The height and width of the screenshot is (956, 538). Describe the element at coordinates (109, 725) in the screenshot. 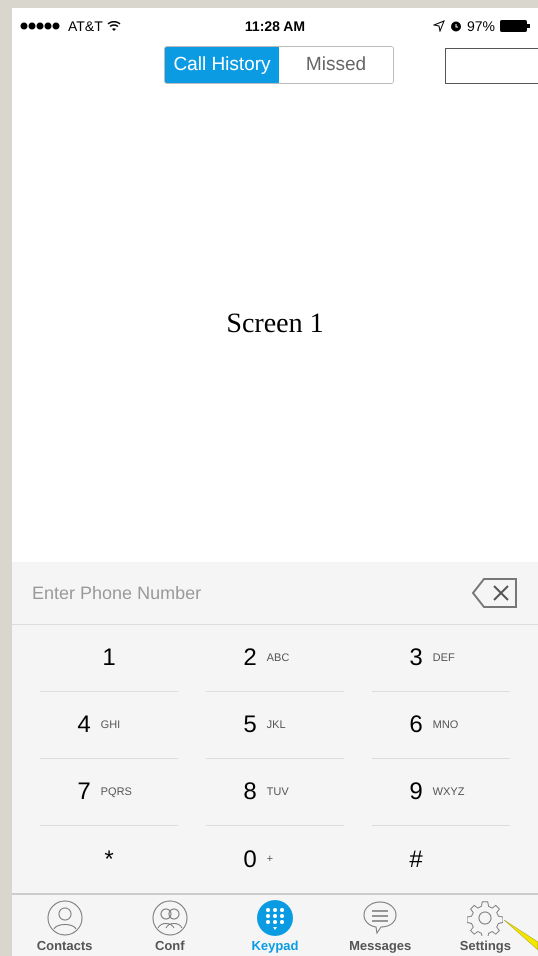

I see `keypad-key: 4 GHI` at that location.